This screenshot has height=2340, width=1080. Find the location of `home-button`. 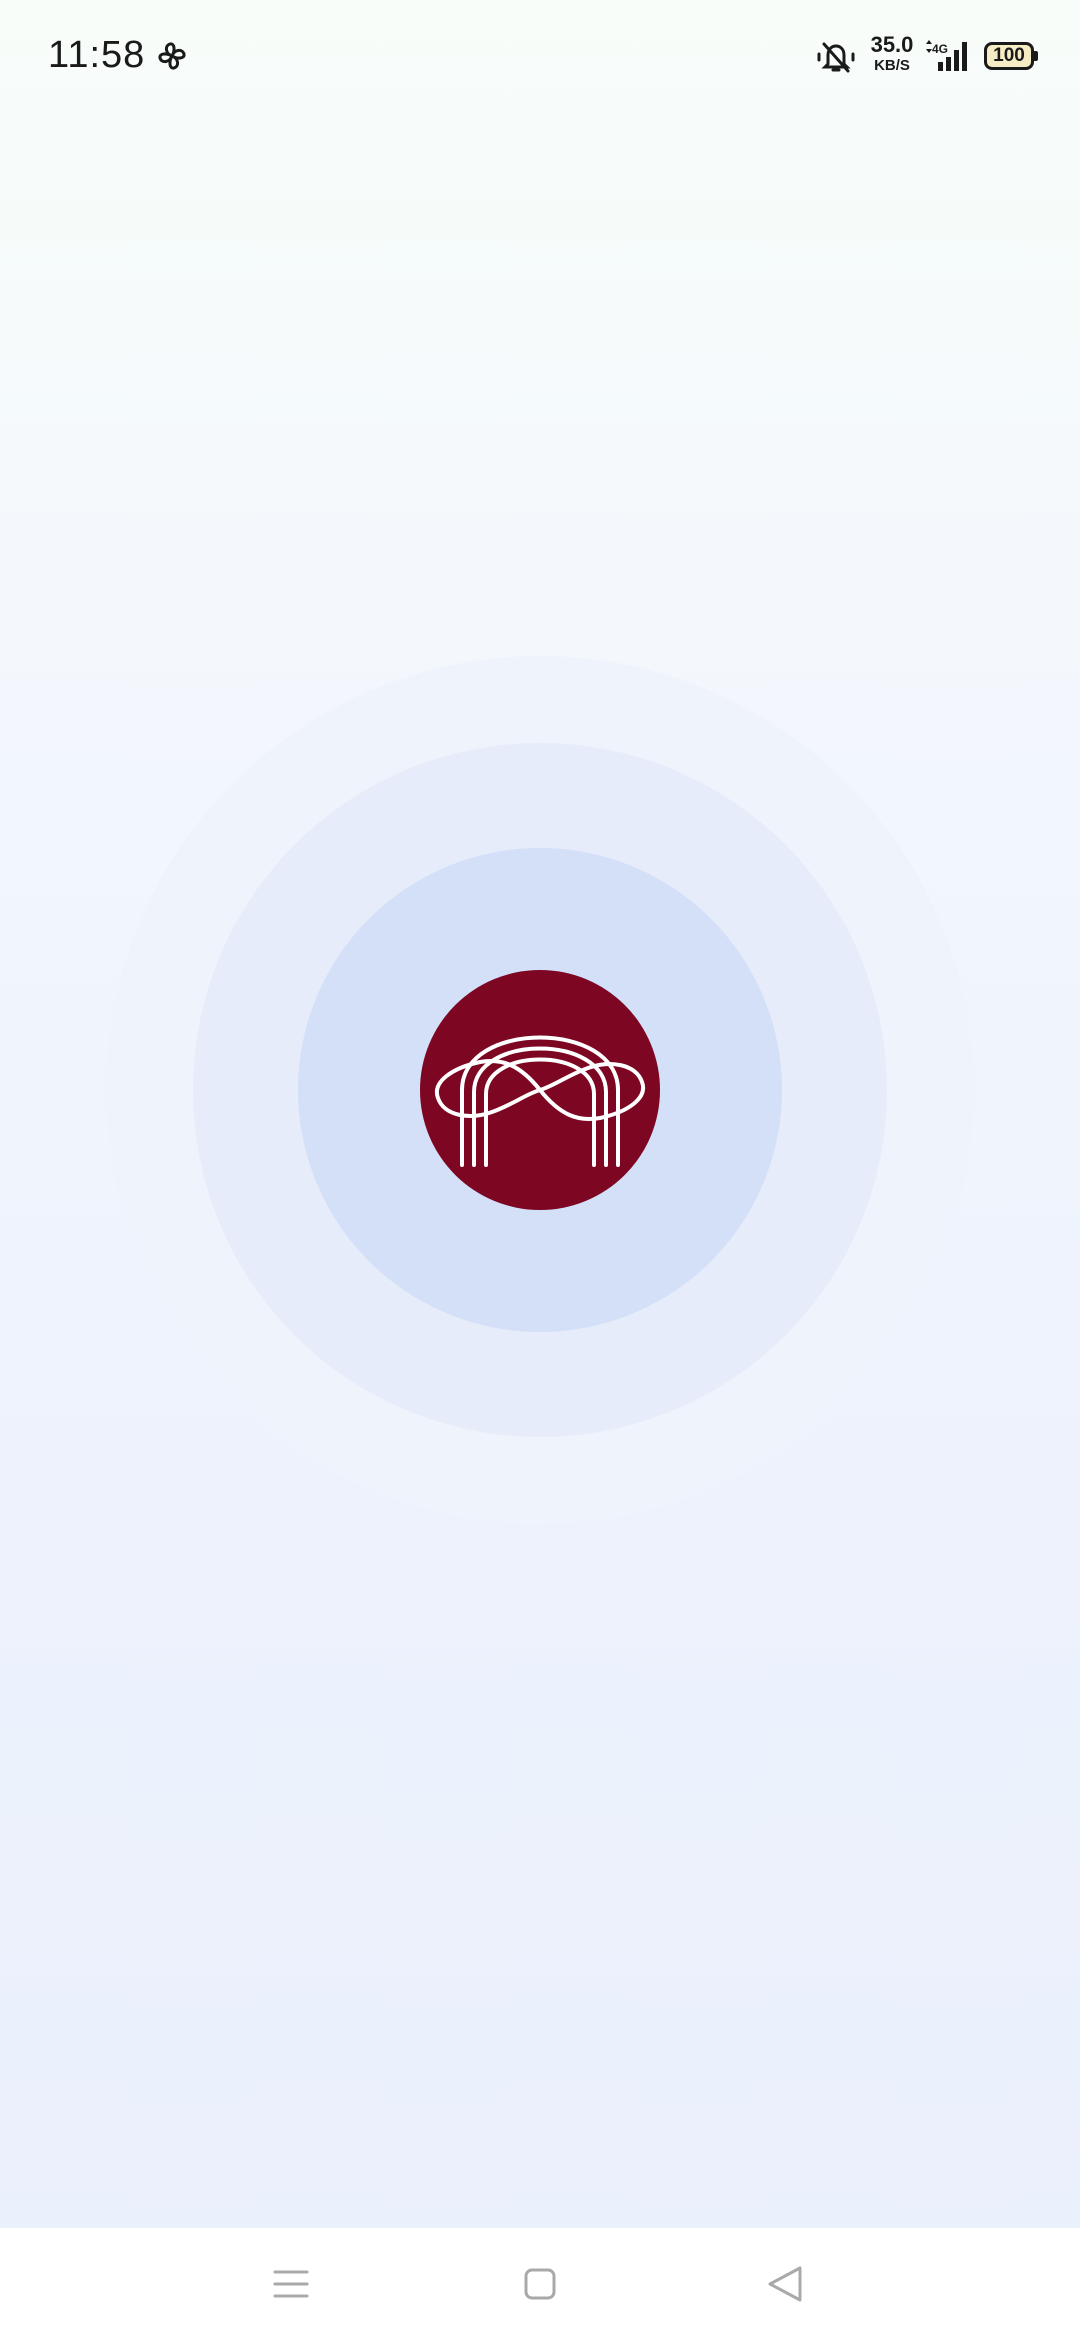

home-button is located at coordinates (540, 2284).